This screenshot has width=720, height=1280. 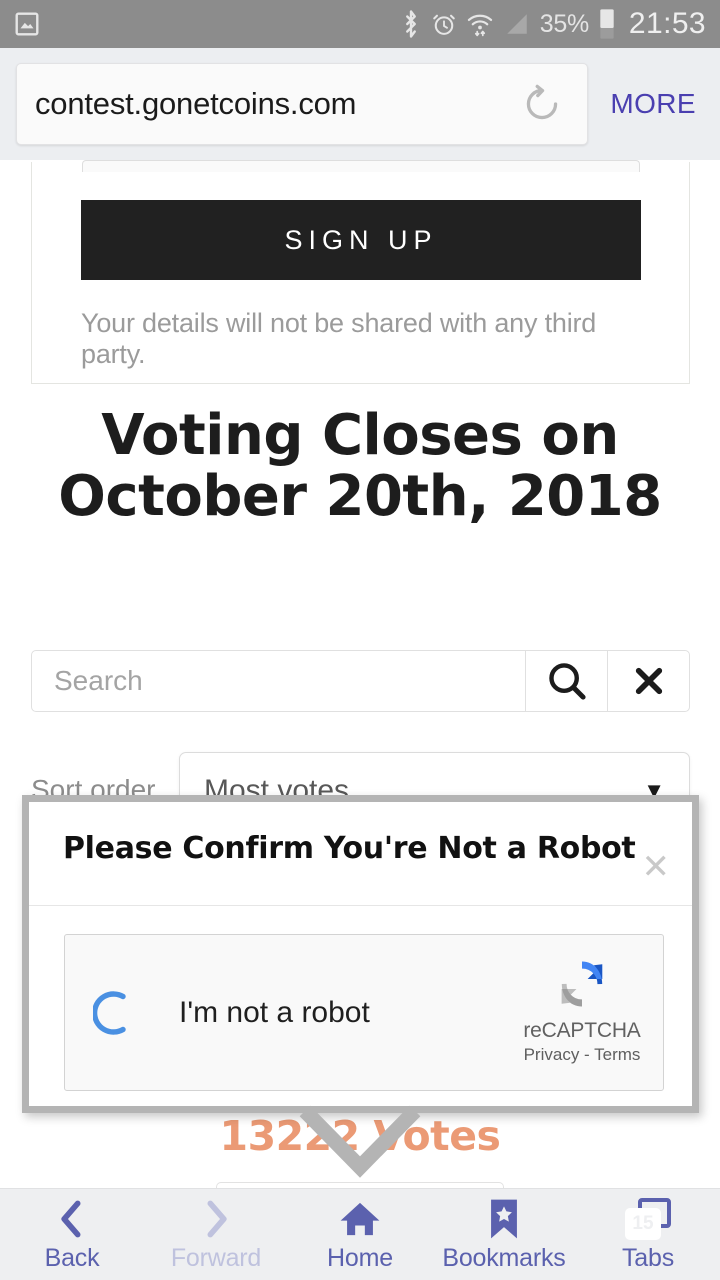 What do you see at coordinates (360, 1257) in the screenshot?
I see `nav-home-label: Home` at bounding box center [360, 1257].